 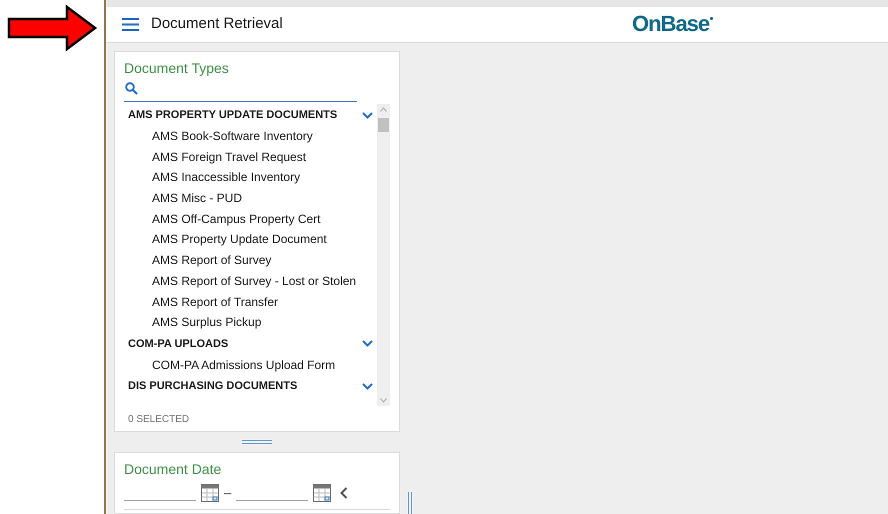 I want to click on document-type-item: AMS Report of Survey - Lost or Stolen, so click(x=250, y=281).